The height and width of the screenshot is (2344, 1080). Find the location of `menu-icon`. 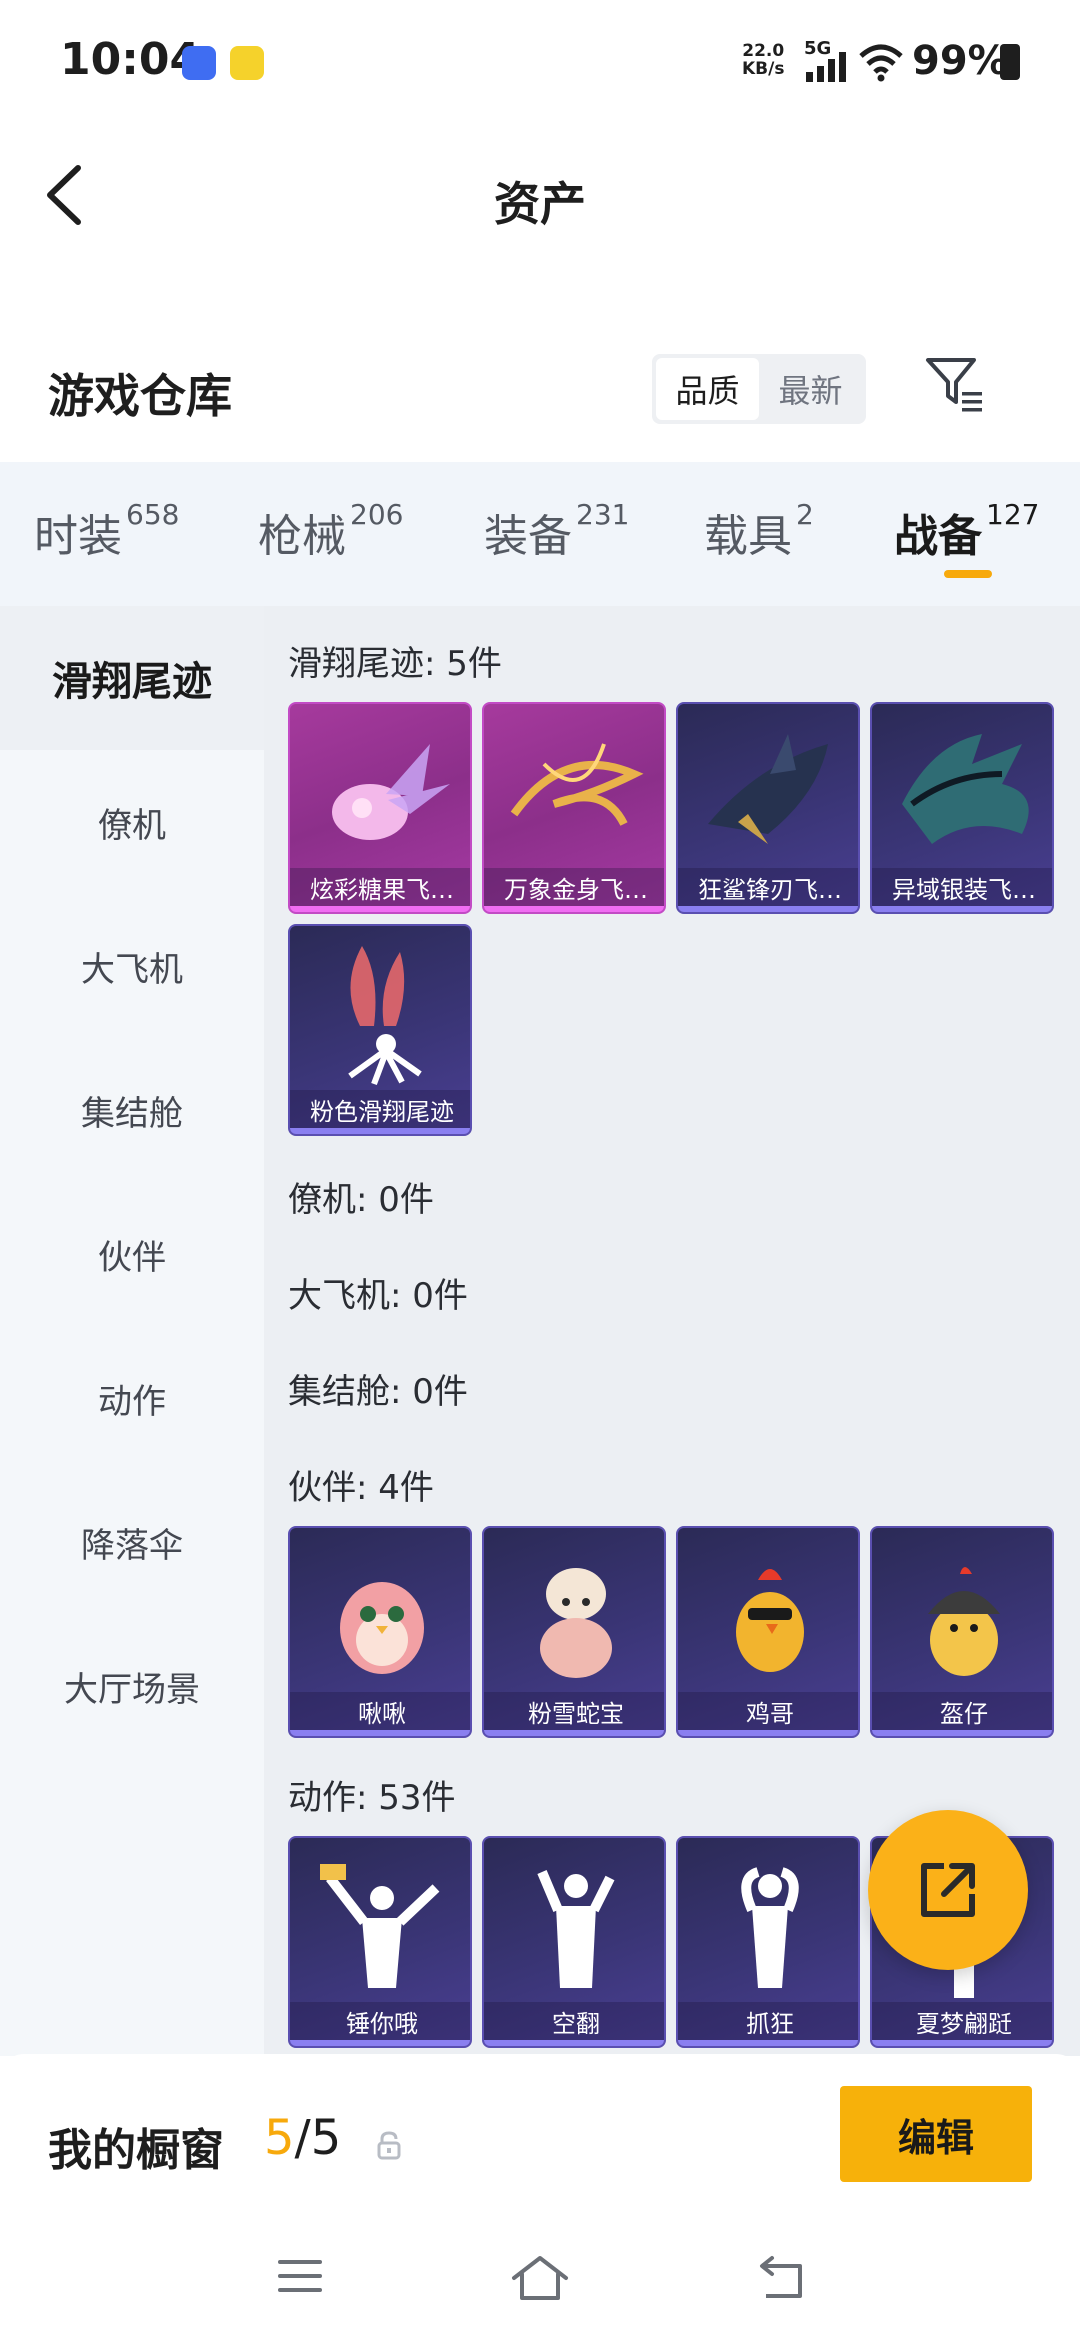

menu-icon is located at coordinates (300, 2276).